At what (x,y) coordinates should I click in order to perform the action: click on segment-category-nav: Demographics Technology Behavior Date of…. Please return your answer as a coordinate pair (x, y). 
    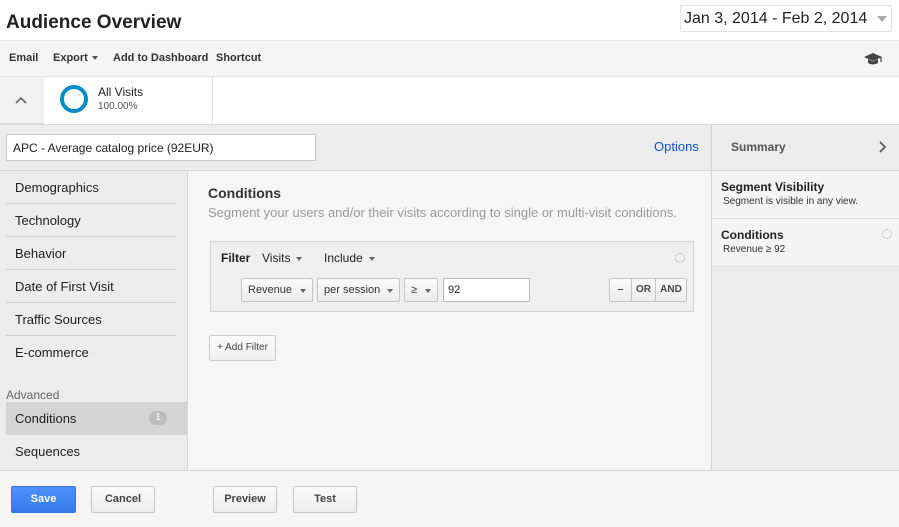
    Looking at the image, I should click on (97, 321).